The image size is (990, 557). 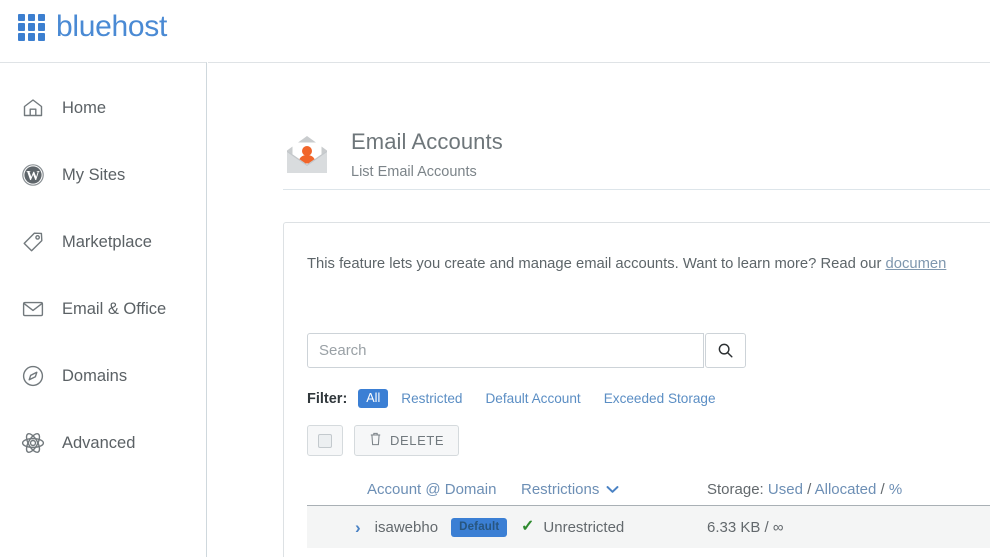 What do you see at coordinates (495, 31) in the screenshot?
I see `top-bar: bluehost` at bounding box center [495, 31].